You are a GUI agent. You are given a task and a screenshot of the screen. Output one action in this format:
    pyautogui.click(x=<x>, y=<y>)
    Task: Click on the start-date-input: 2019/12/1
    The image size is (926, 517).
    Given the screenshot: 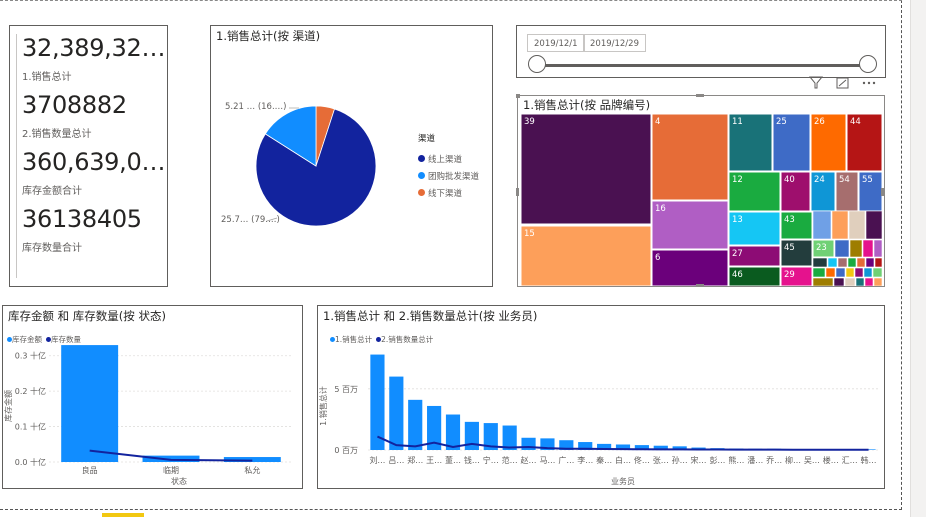 What is the action you would take?
    pyautogui.click(x=556, y=43)
    